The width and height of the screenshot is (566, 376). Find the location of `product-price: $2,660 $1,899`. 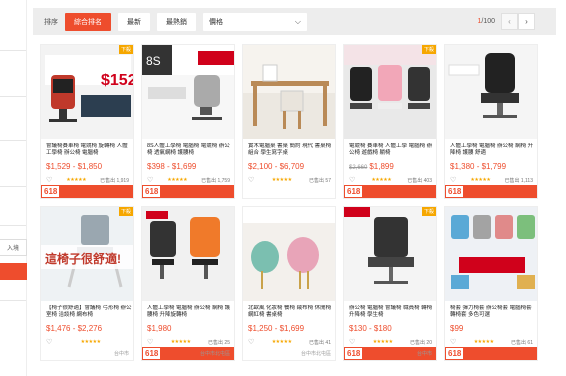

product-price: $2,660 $1,899 is located at coordinates (371, 166).